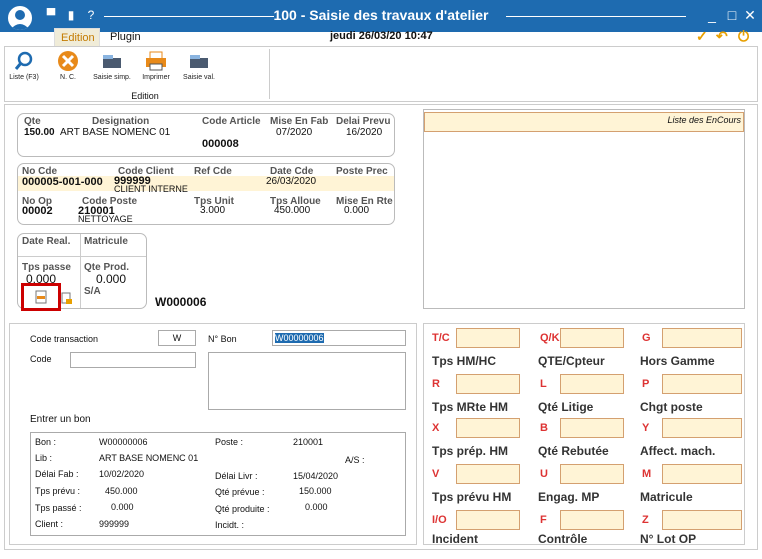 The image size is (762, 559). What do you see at coordinates (488, 338) in the screenshot?
I see `field-tc` at bounding box center [488, 338].